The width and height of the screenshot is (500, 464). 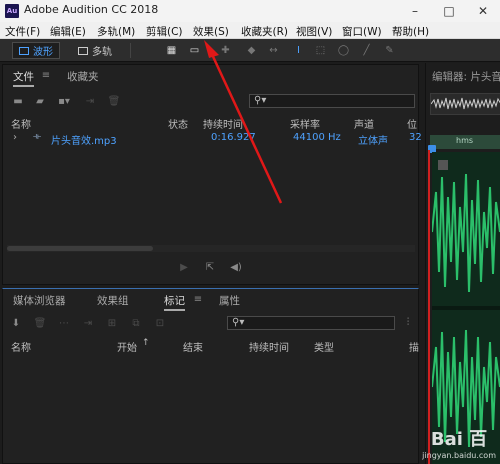 I want to click on annotation-arrow, so click(x=243, y=122).